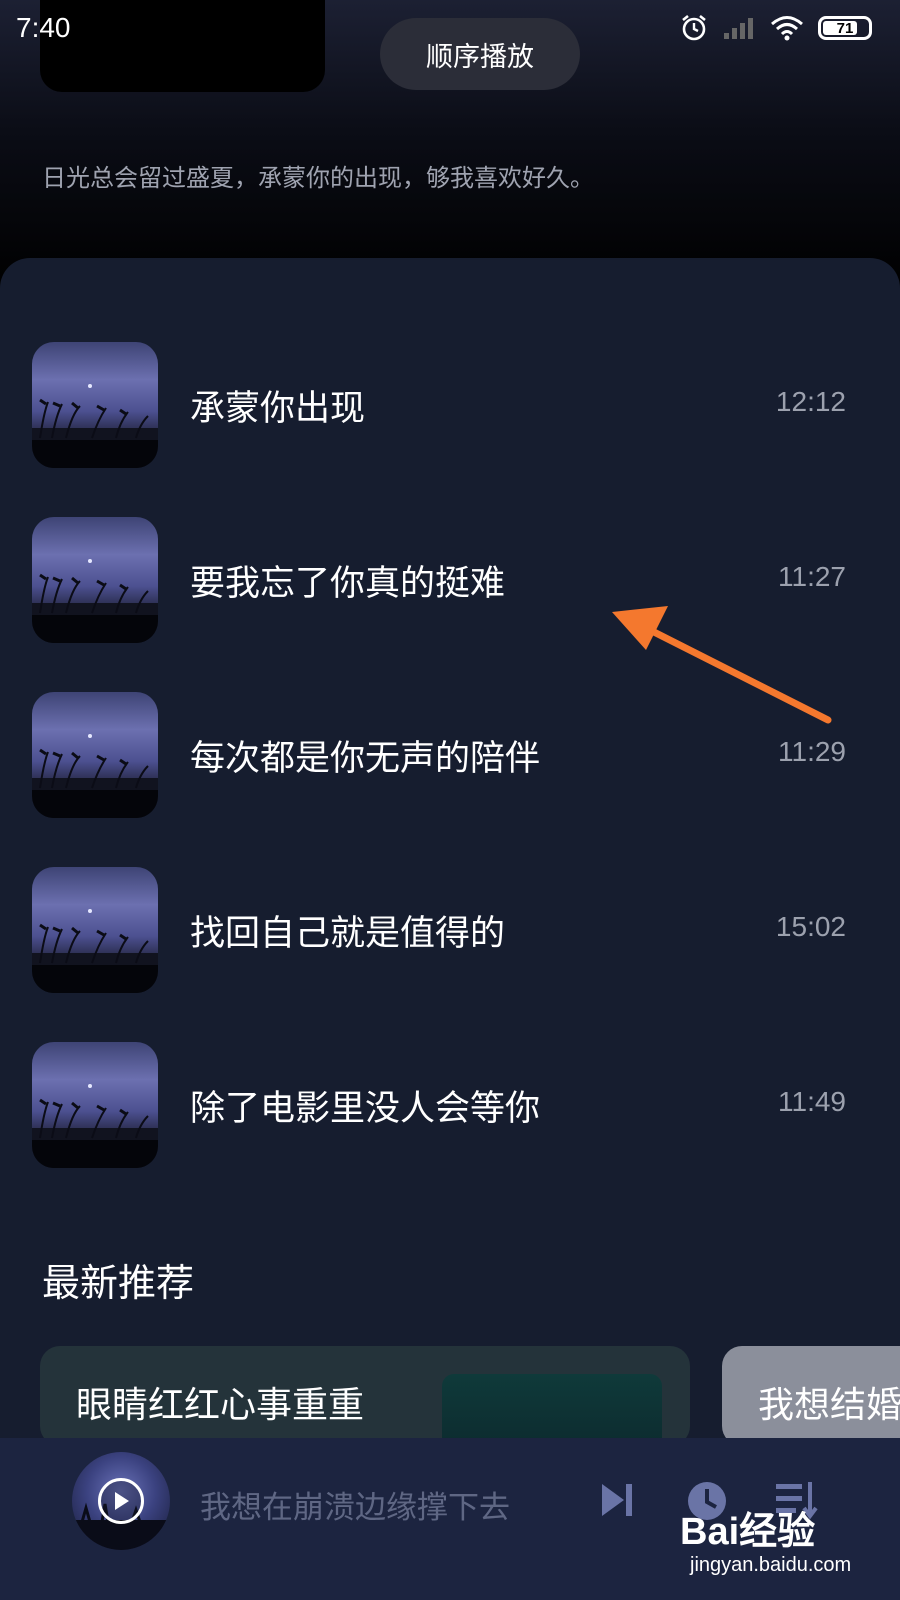 This screenshot has width=900, height=1600. I want to click on track-title: 要我忘了你真的挺难, so click(348, 584).